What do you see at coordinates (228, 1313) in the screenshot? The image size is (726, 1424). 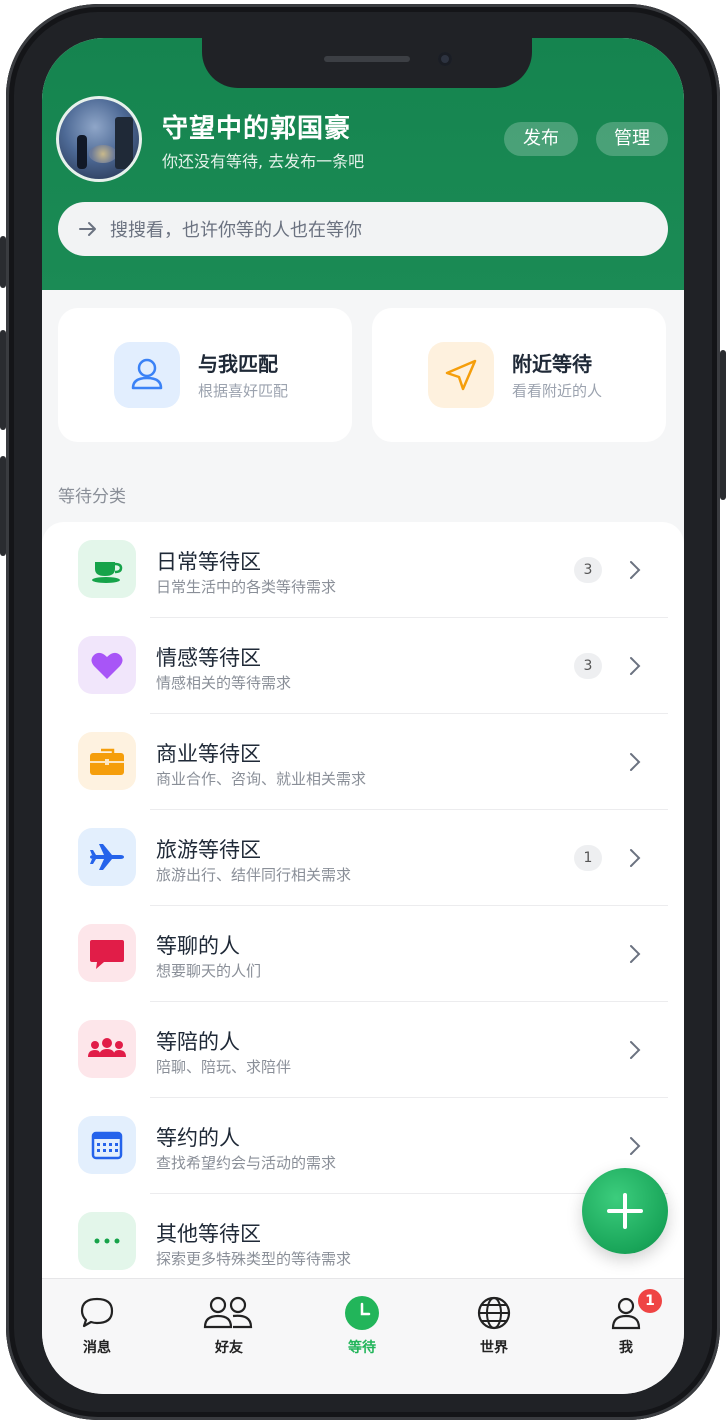 I see `friends-icon` at bounding box center [228, 1313].